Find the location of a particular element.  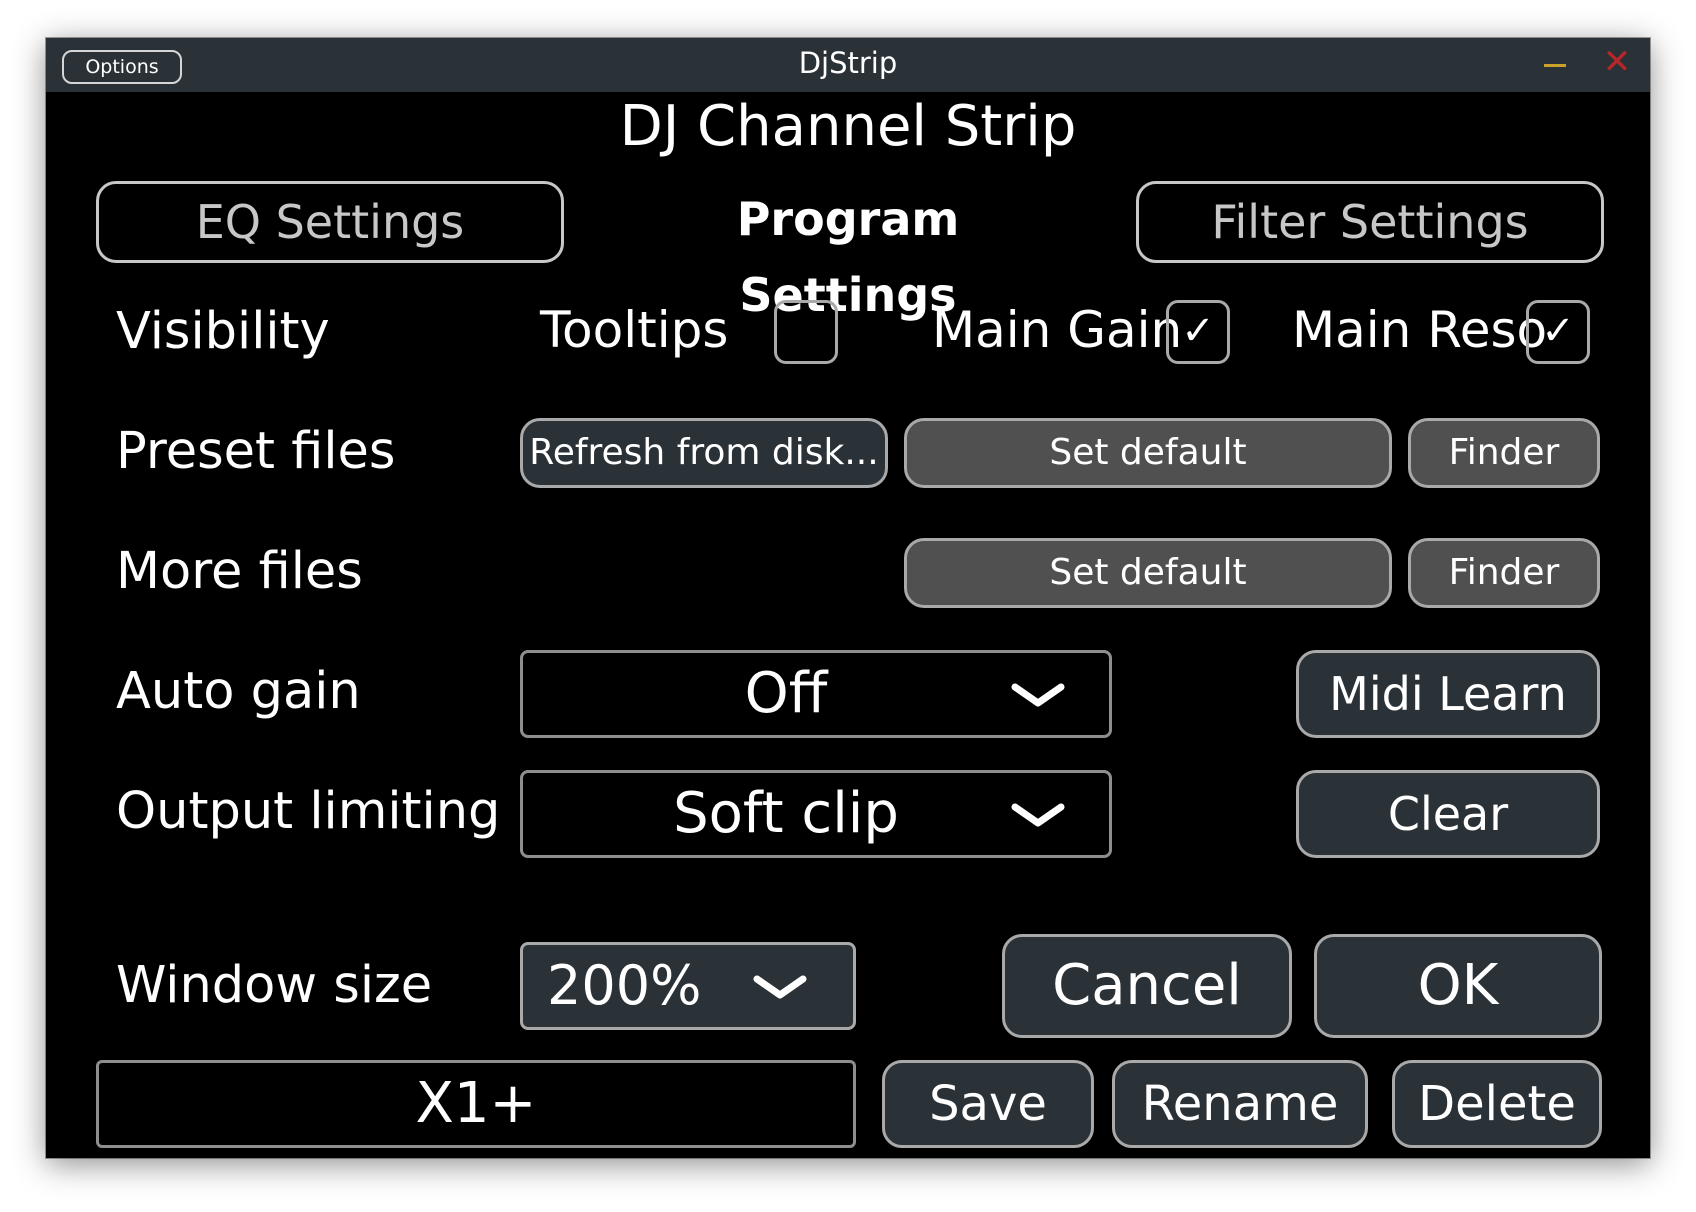

auto-gain-dropdown: Off is located at coordinates (816, 694).